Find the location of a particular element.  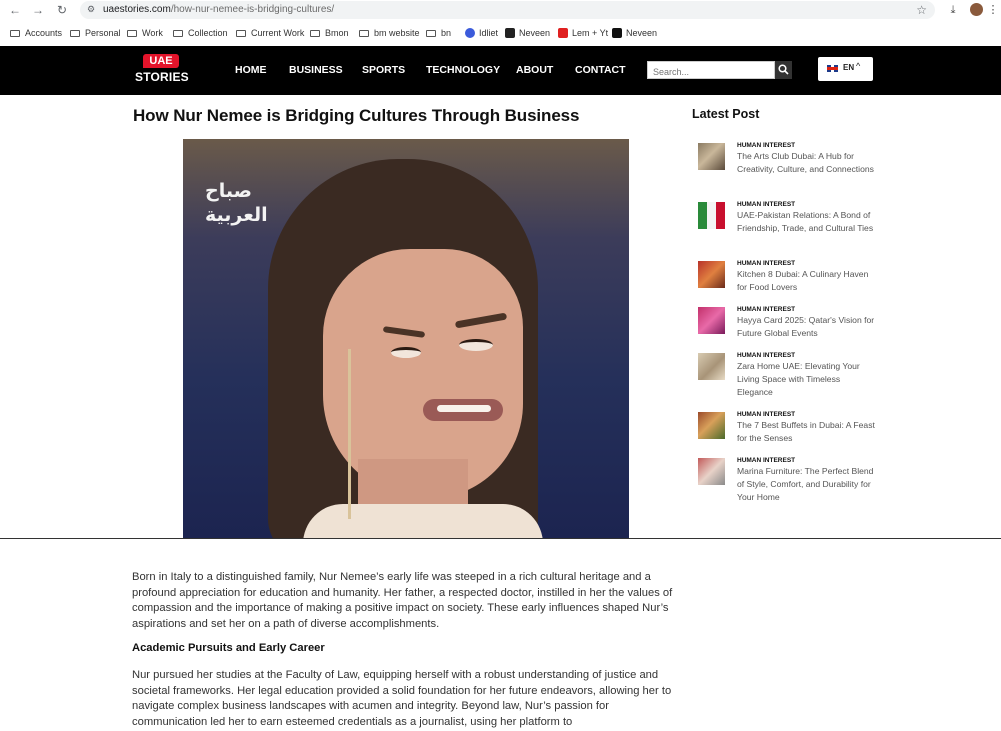

article-subheading: Academic Pursuits and Early Career is located at coordinates (228, 648).